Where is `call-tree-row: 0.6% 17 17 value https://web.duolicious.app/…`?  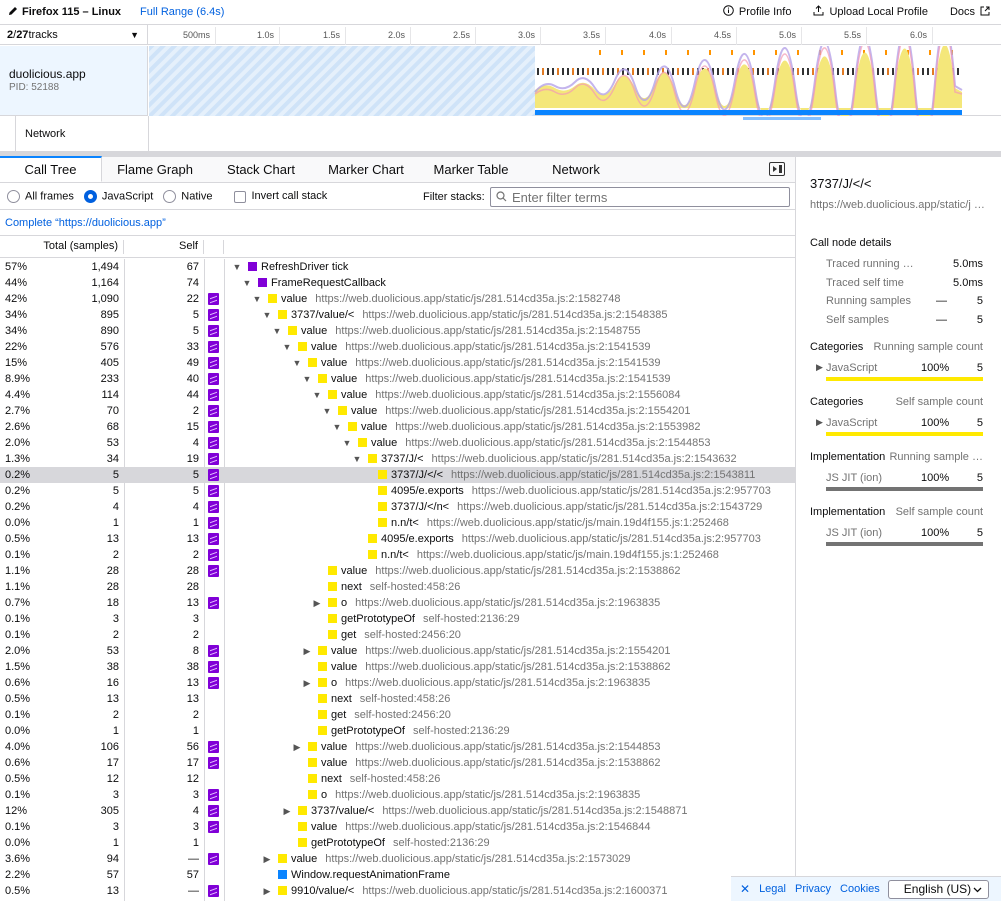 call-tree-row: 0.6% 17 17 value https://web.duolicious.app/… is located at coordinates (397, 763).